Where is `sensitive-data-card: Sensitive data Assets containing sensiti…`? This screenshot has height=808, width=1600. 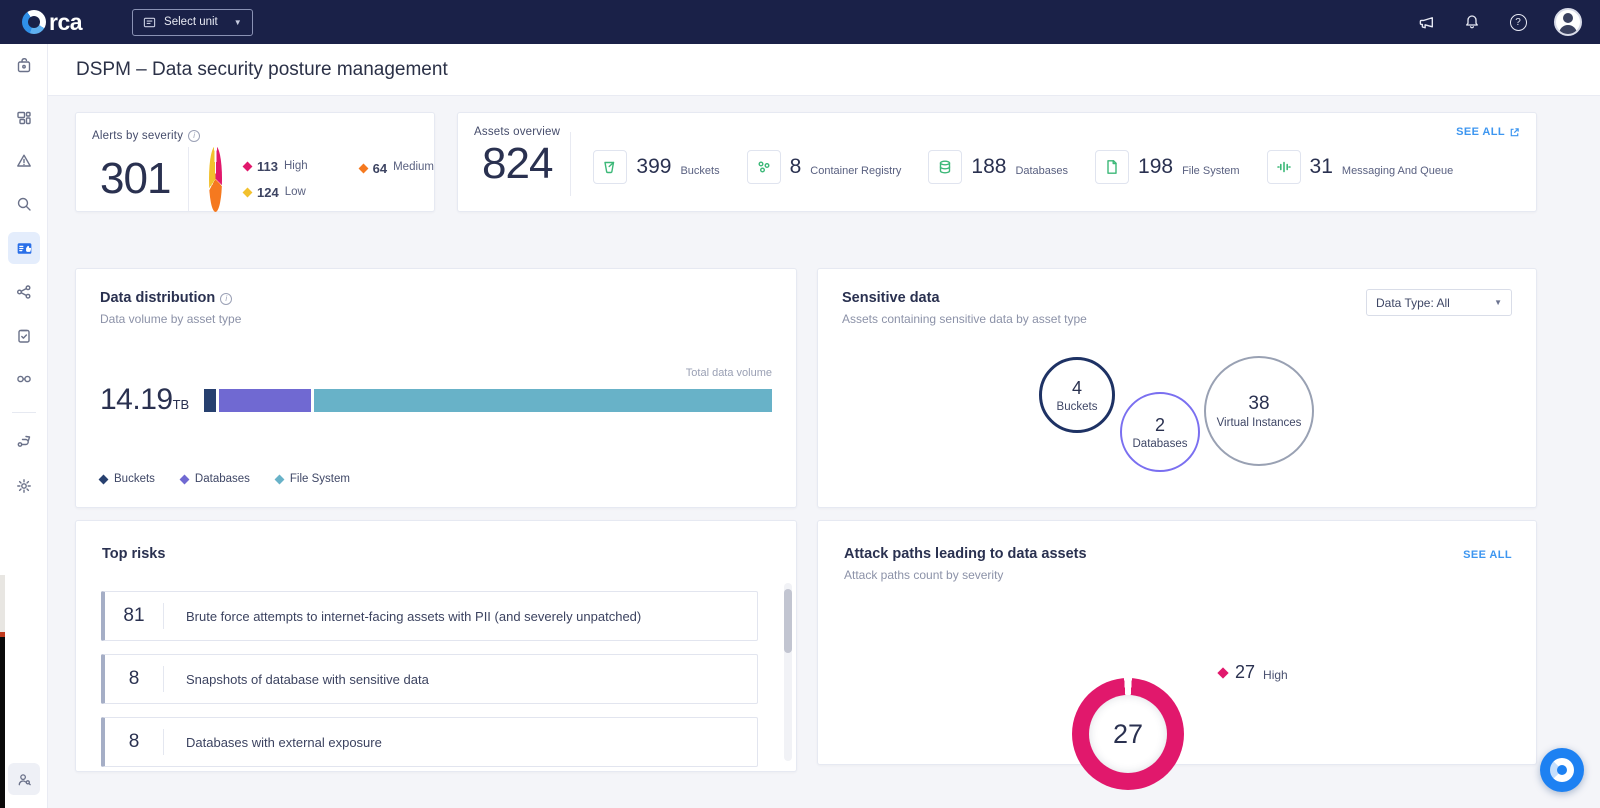 sensitive-data-card: Sensitive data Assets containing sensiti… is located at coordinates (1177, 388).